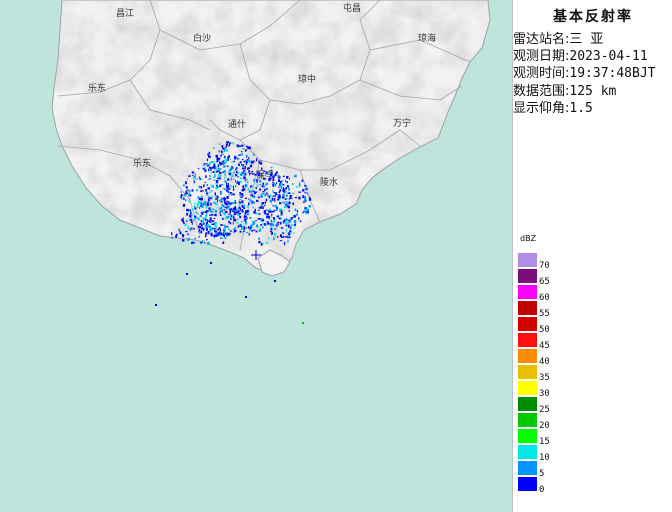  I want to click on legend-label: 50, so click(544, 330).